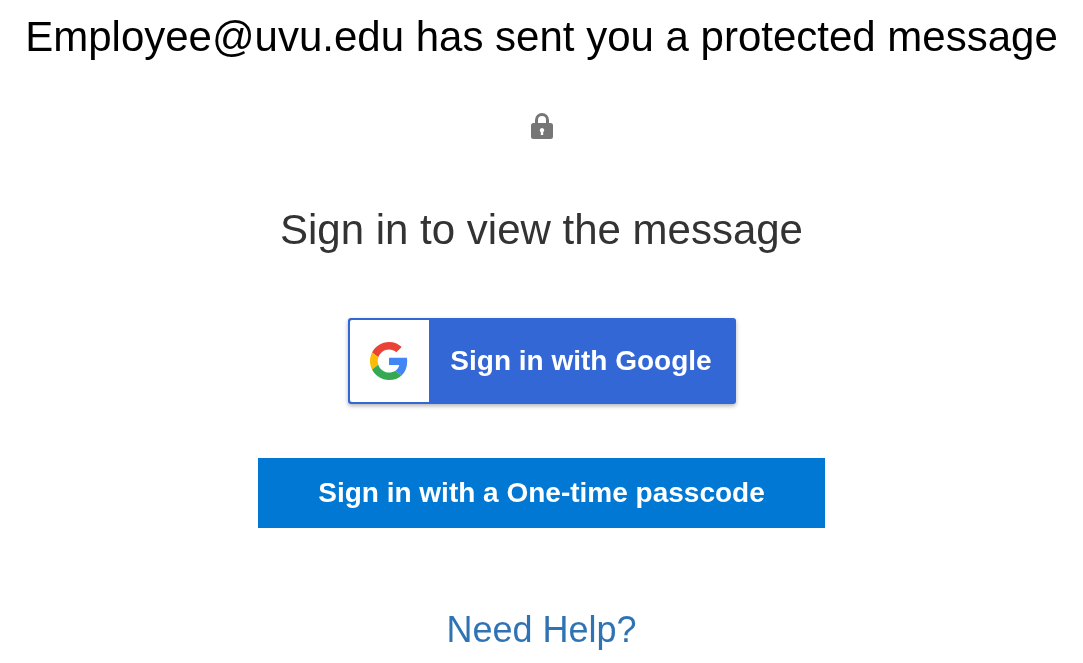 Image resolution: width=1083 pixels, height=663 pixels. Describe the element at coordinates (541, 630) in the screenshot. I see `need-help-link: Need Help?` at that location.